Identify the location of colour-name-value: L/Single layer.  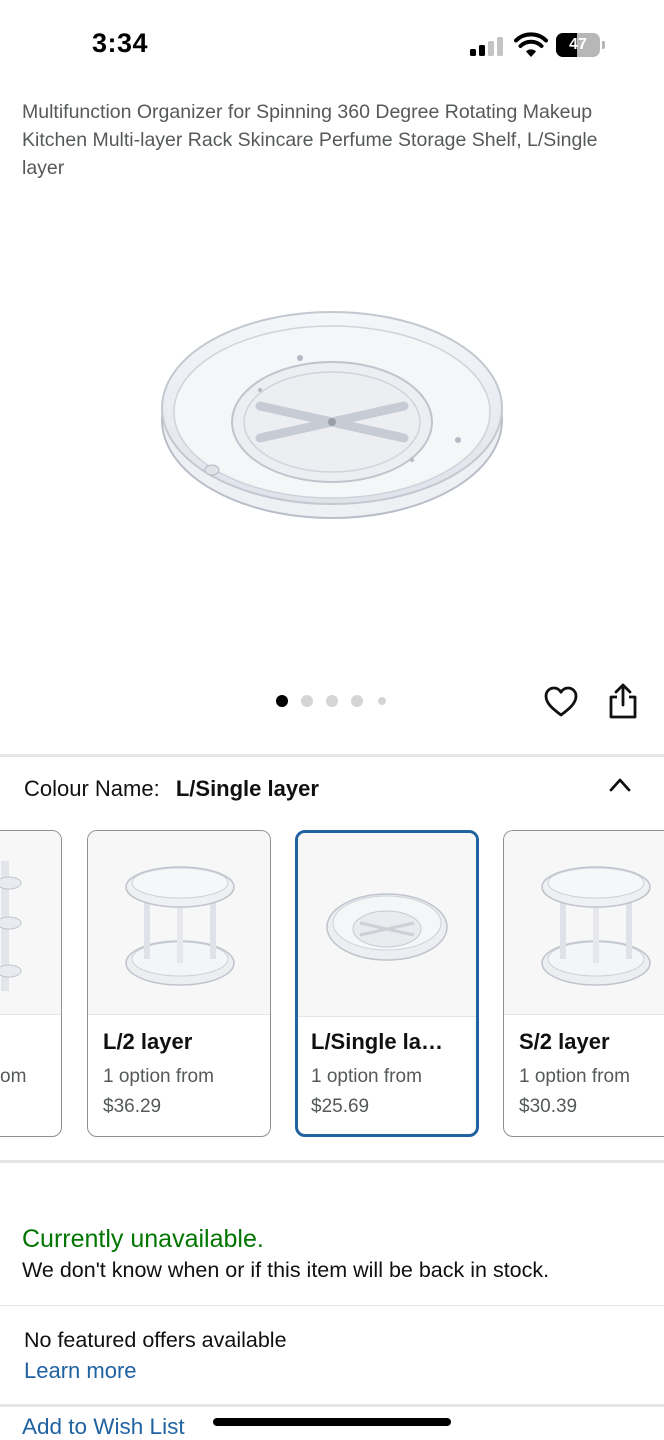
(247, 788).